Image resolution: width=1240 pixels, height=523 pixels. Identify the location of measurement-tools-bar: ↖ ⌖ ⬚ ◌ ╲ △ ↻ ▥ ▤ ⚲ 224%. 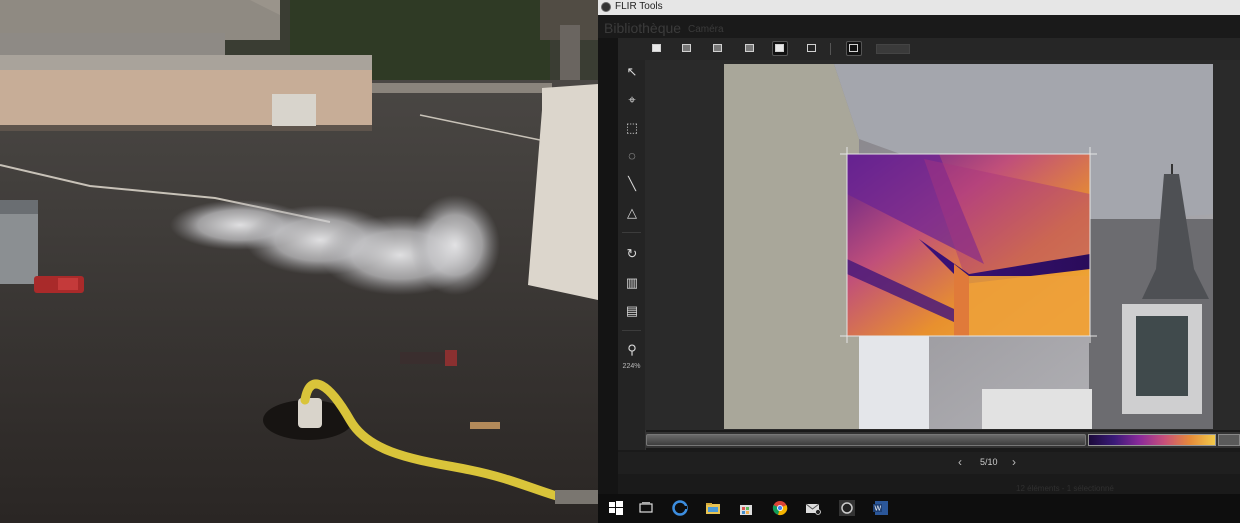
(632, 255).